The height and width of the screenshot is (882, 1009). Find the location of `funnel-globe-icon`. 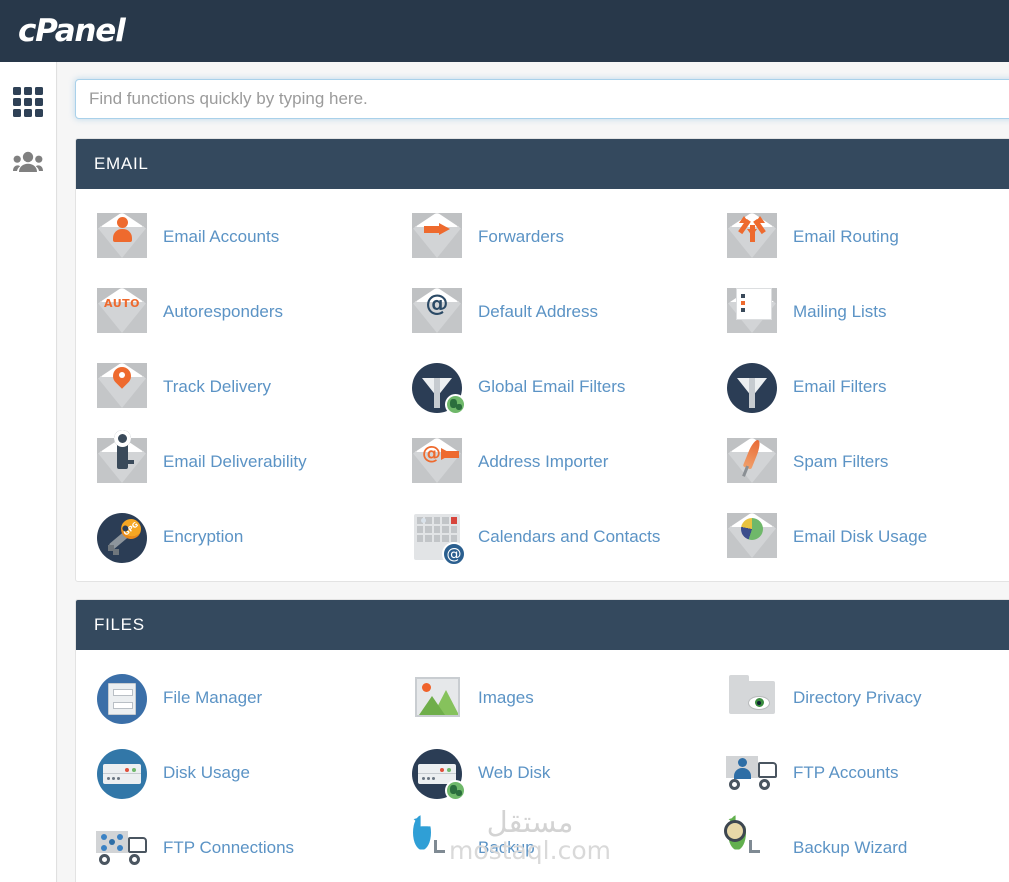

funnel-globe-icon is located at coordinates (437, 387).